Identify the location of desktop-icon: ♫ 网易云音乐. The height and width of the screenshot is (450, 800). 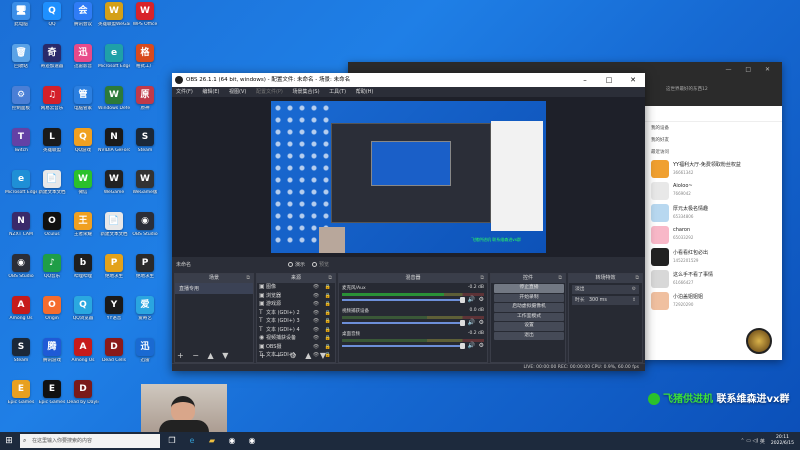
(52, 103).